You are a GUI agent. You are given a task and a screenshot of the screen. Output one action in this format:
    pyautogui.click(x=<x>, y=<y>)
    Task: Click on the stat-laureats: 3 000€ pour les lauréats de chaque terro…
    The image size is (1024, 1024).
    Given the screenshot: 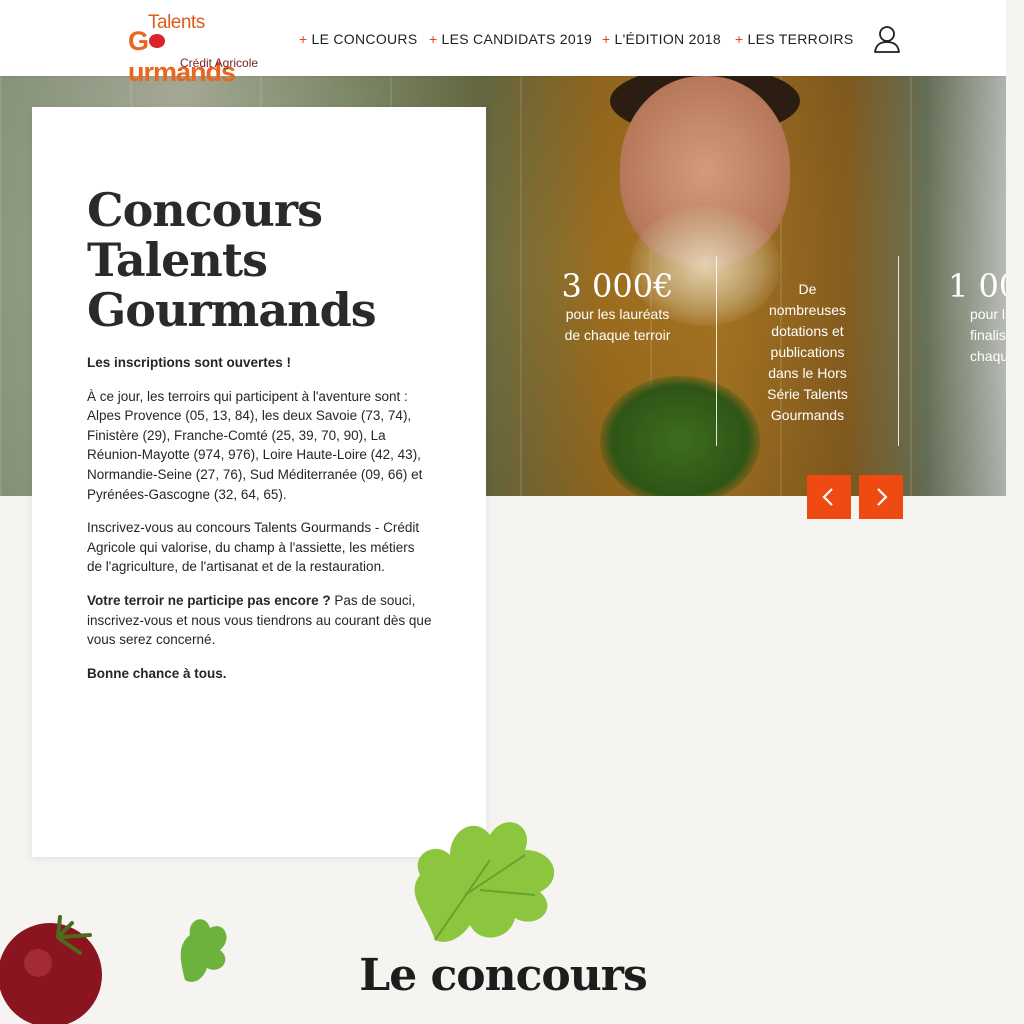 What is the action you would take?
    pyautogui.click(x=617, y=307)
    